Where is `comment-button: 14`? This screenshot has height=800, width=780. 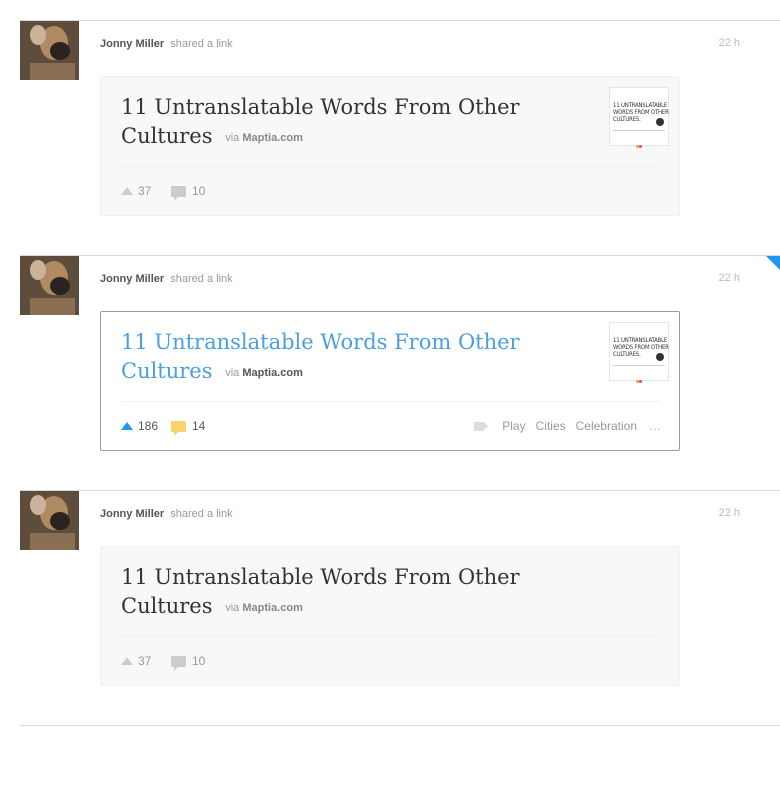
comment-button: 14 is located at coordinates (188, 427).